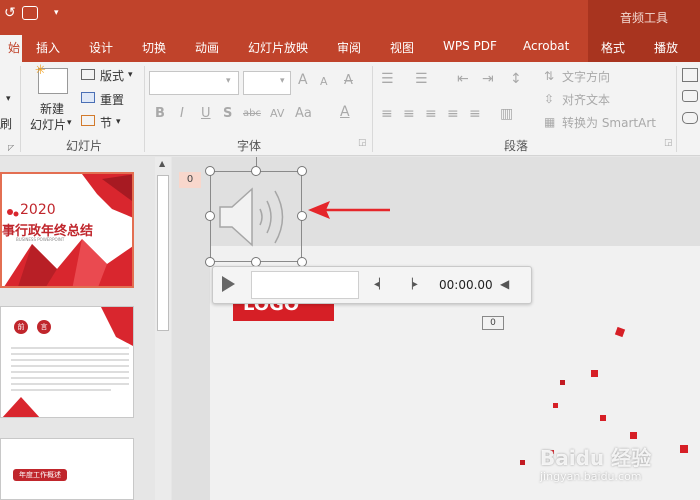 The image size is (700, 500). What do you see at coordinates (163, 253) in the screenshot?
I see `scrollbar-thumb` at bounding box center [163, 253].